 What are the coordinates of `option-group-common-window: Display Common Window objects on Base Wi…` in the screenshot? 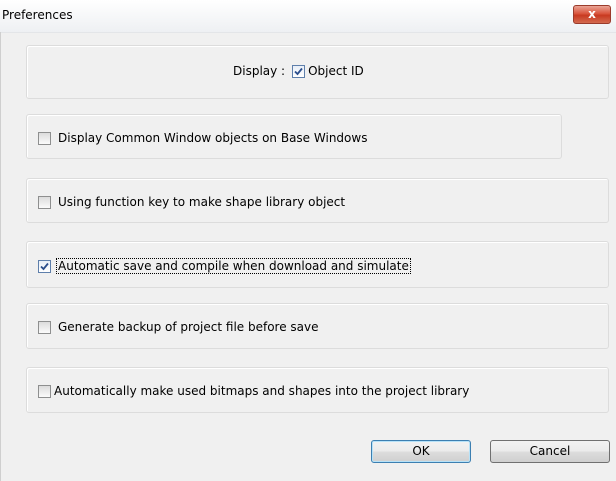 It's located at (294, 136).